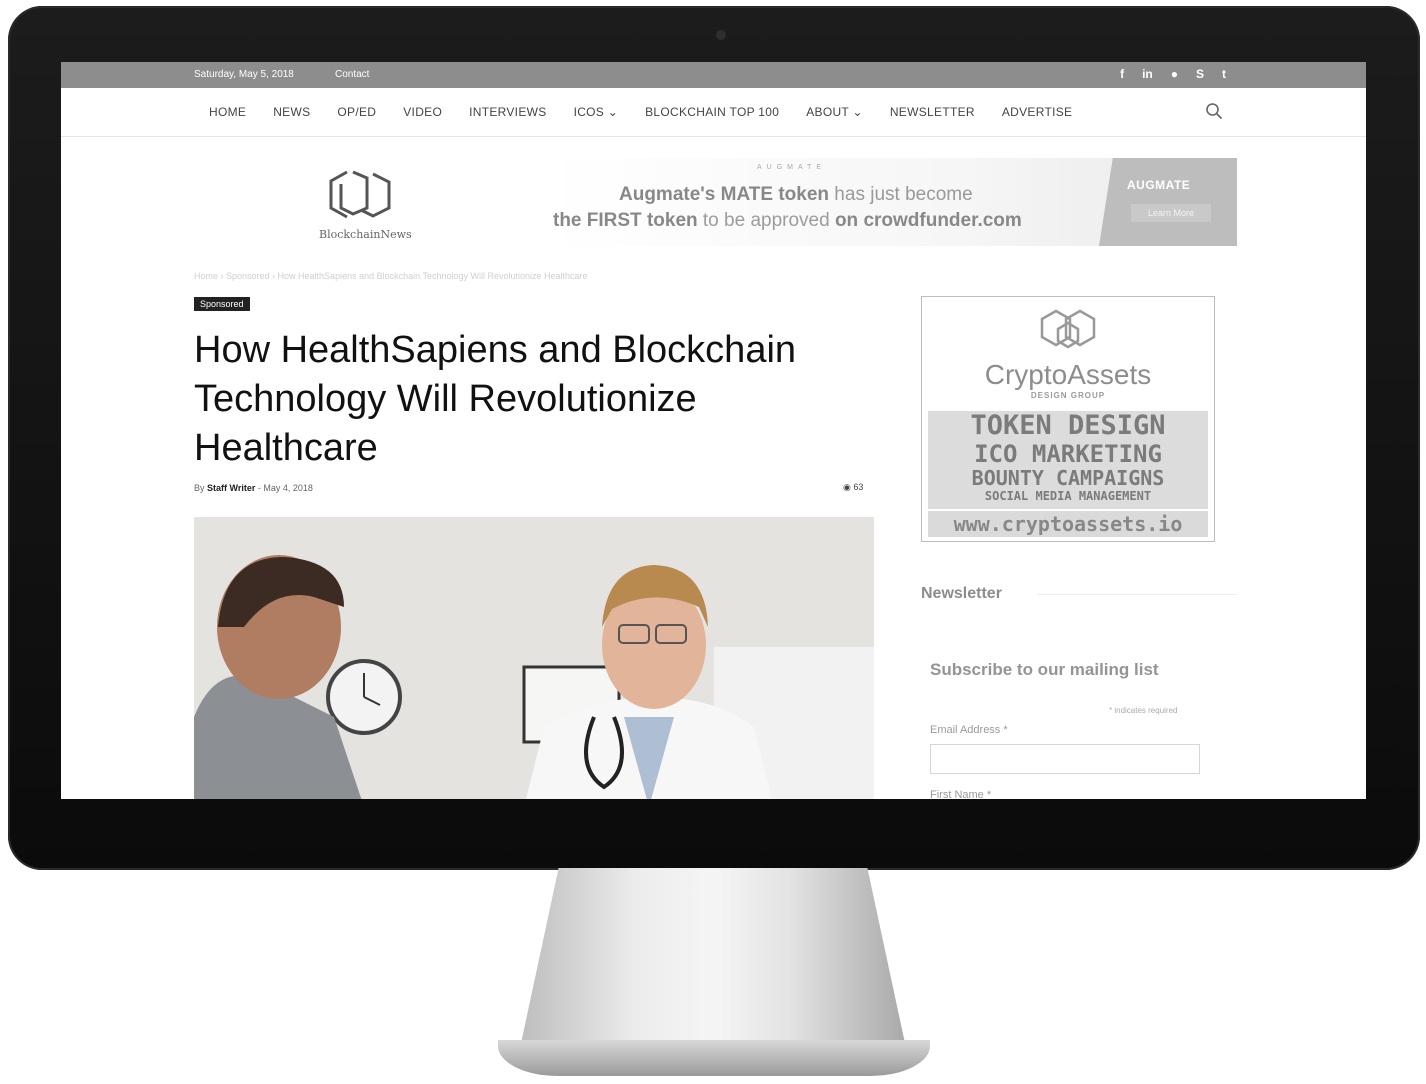  I want to click on ad-brand-name: CryptoAssets, so click(1068, 374).